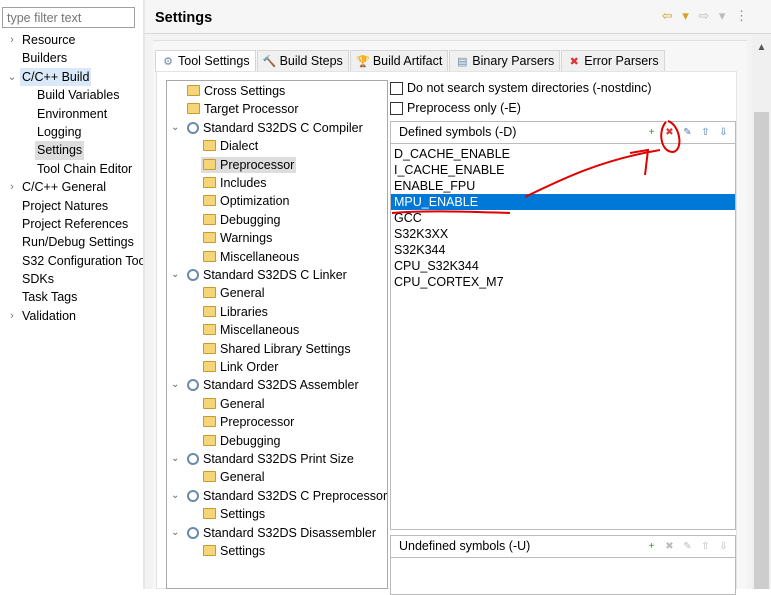  I want to click on nav-item: Tool Chain Editor, so click(71, 169).